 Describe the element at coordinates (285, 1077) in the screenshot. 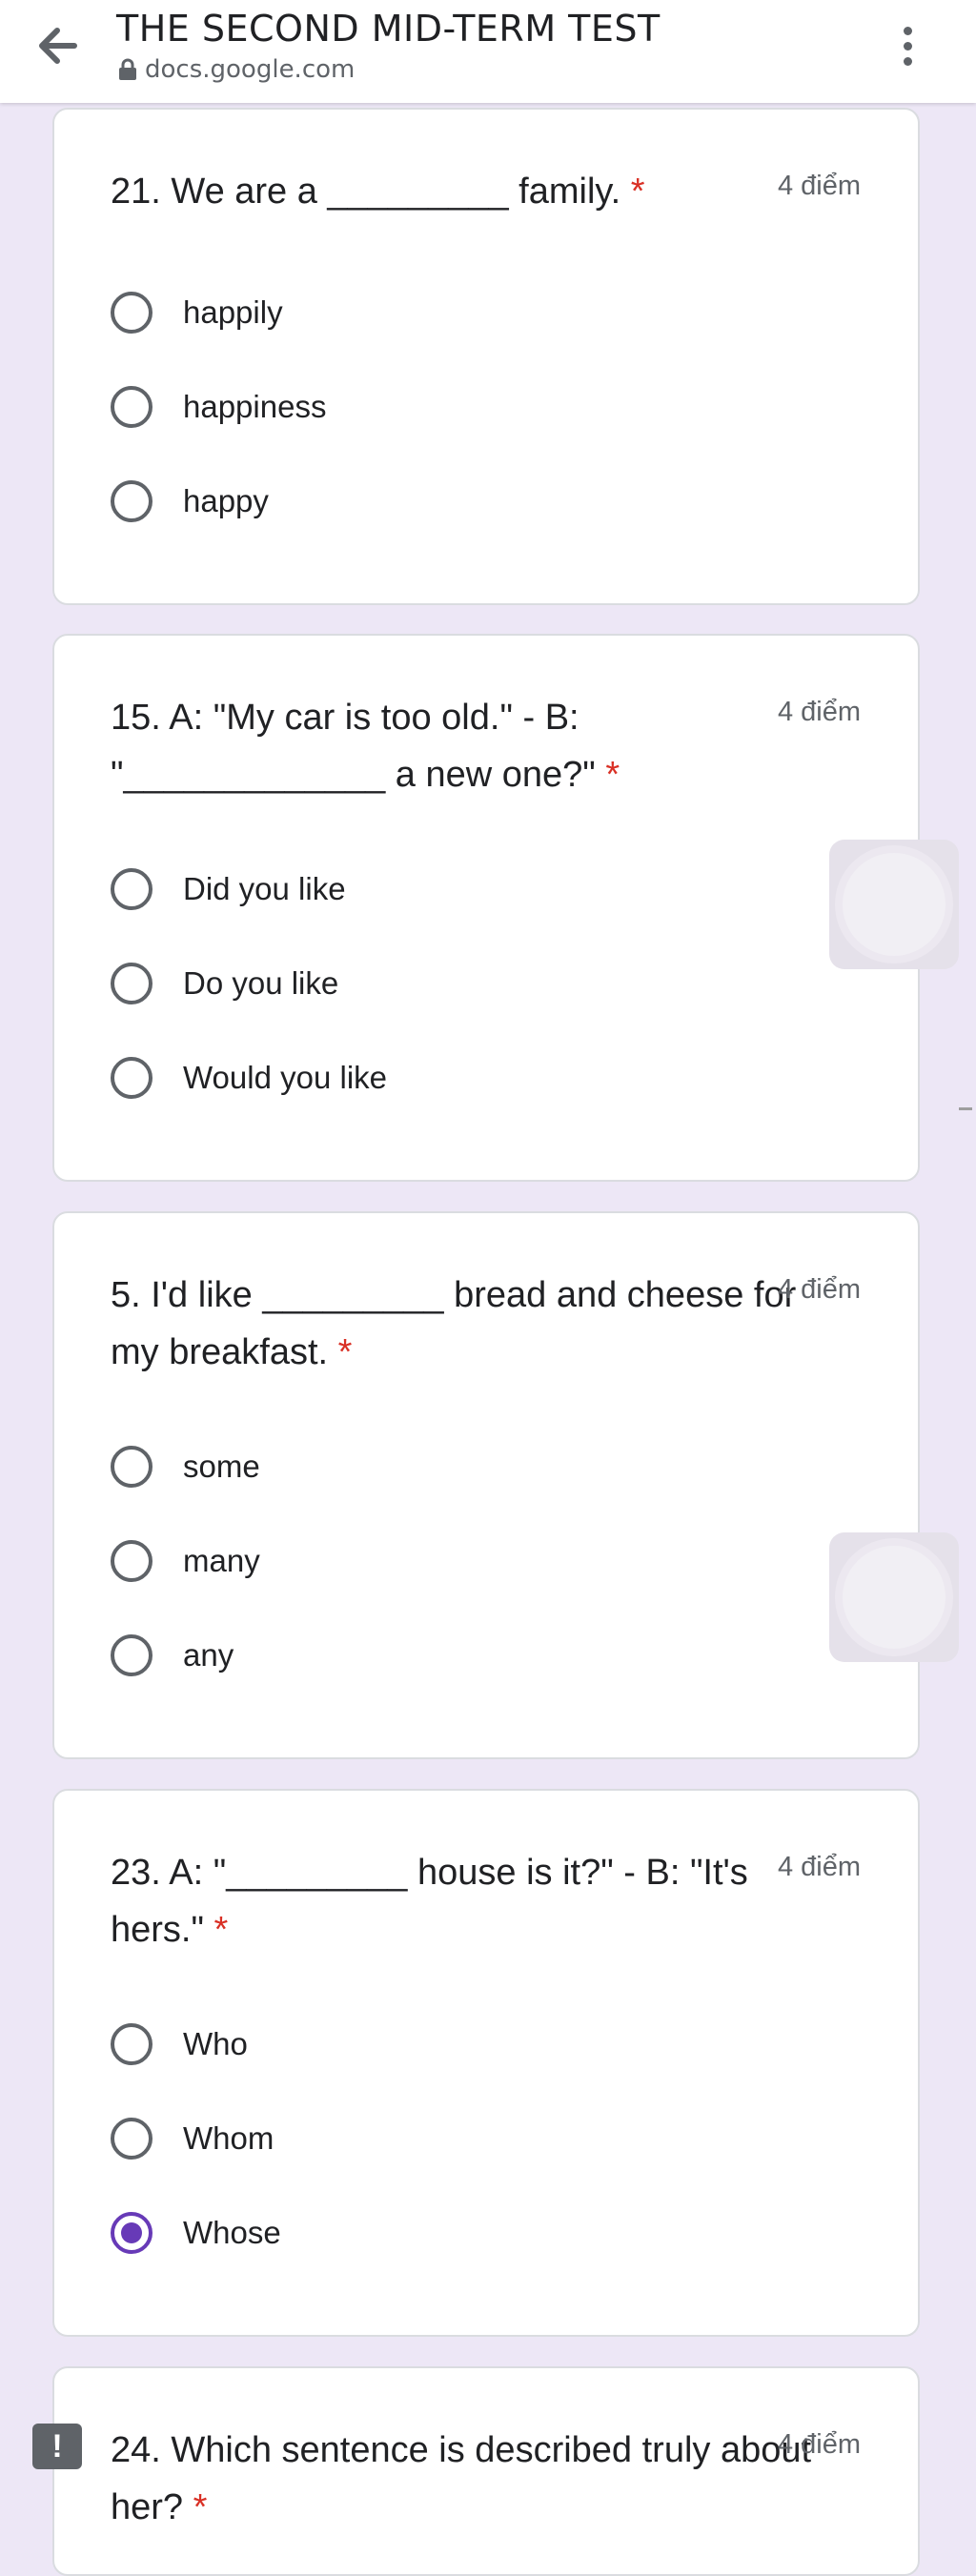

I see `choice-label: Would you like` at that location.